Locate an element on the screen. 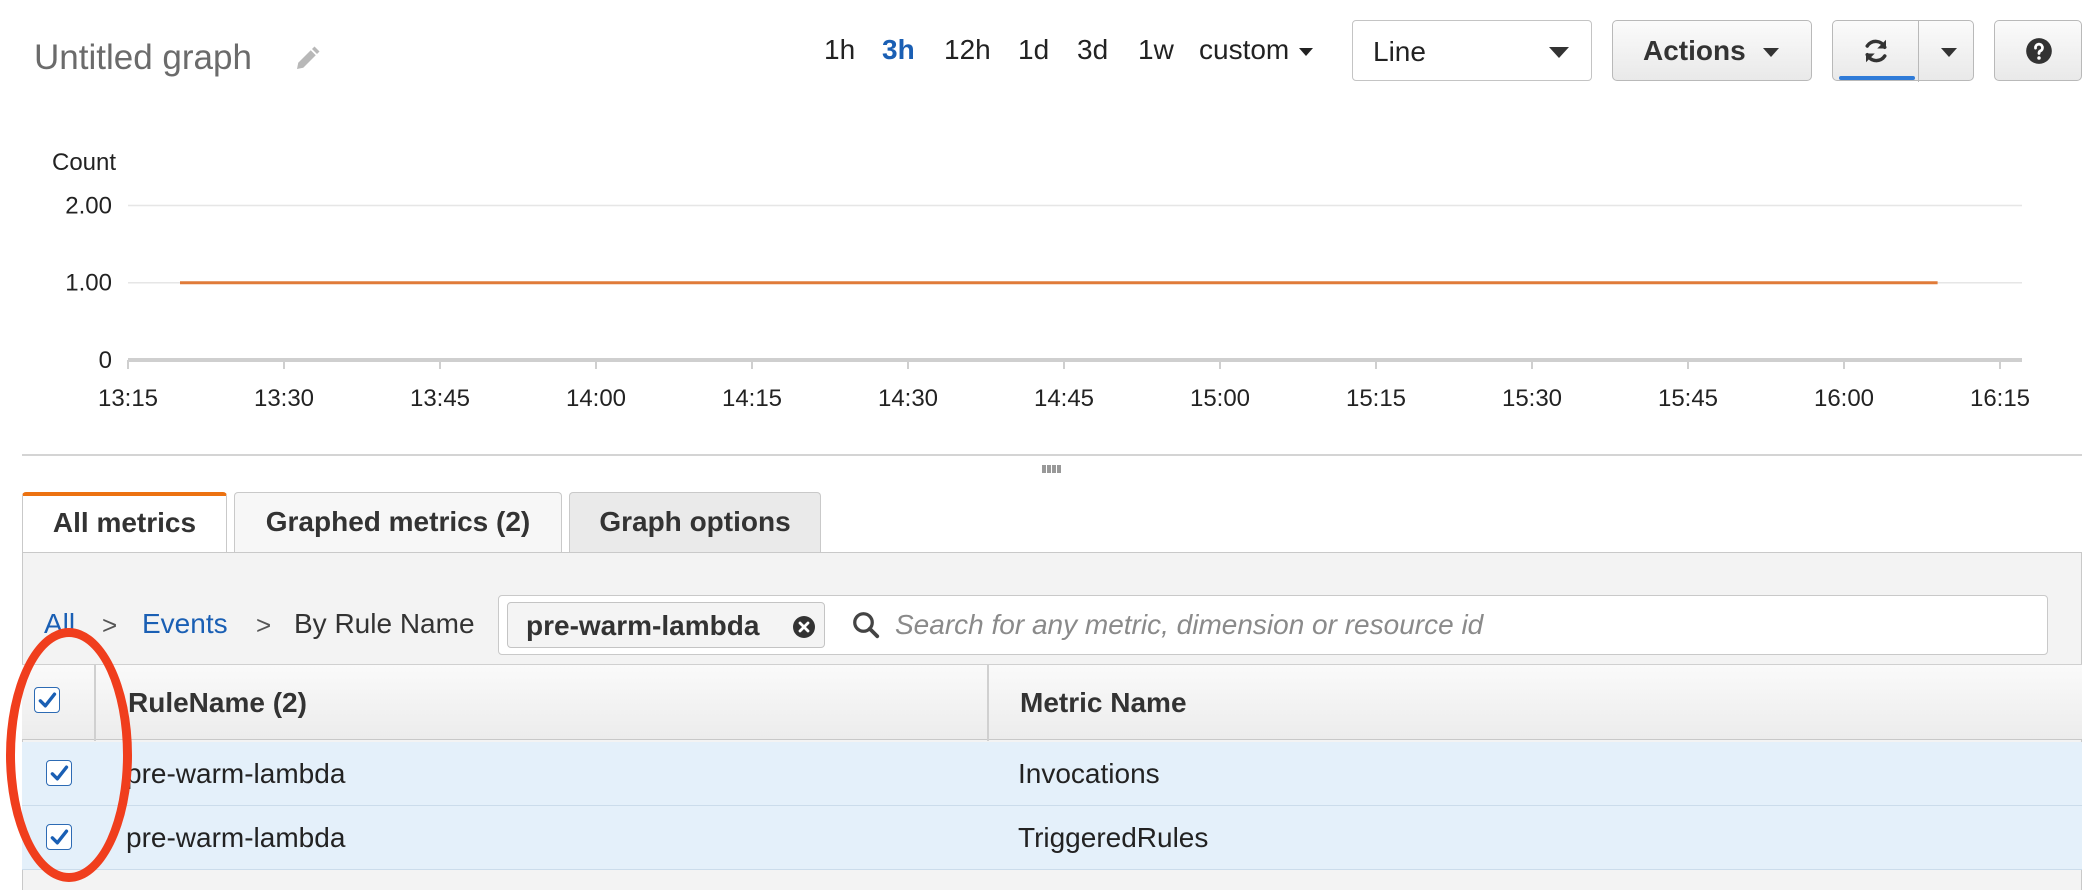 The height and width of the screenshot is (890, 2092). graph-type-value: Line is located at coordinates (1399, 51).